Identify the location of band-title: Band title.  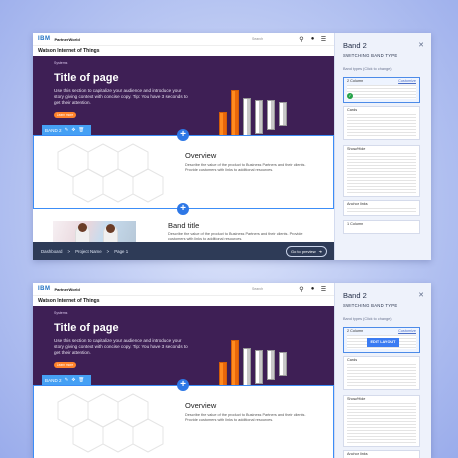
(184, 225).